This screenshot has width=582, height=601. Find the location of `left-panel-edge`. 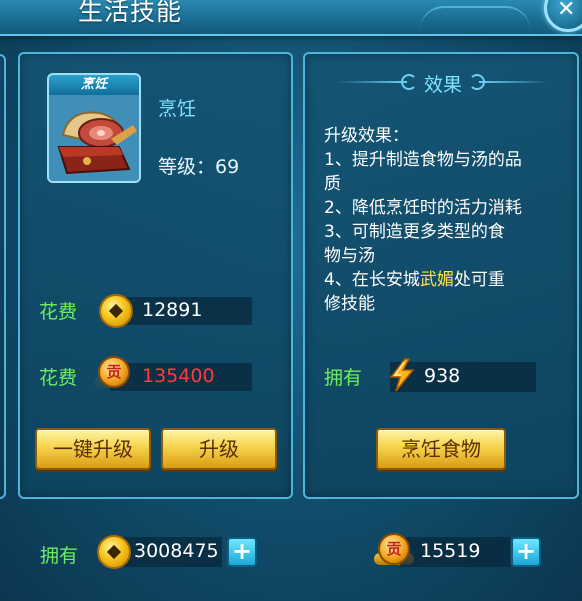

left-panel-edge is located at coordinates (3, 276).